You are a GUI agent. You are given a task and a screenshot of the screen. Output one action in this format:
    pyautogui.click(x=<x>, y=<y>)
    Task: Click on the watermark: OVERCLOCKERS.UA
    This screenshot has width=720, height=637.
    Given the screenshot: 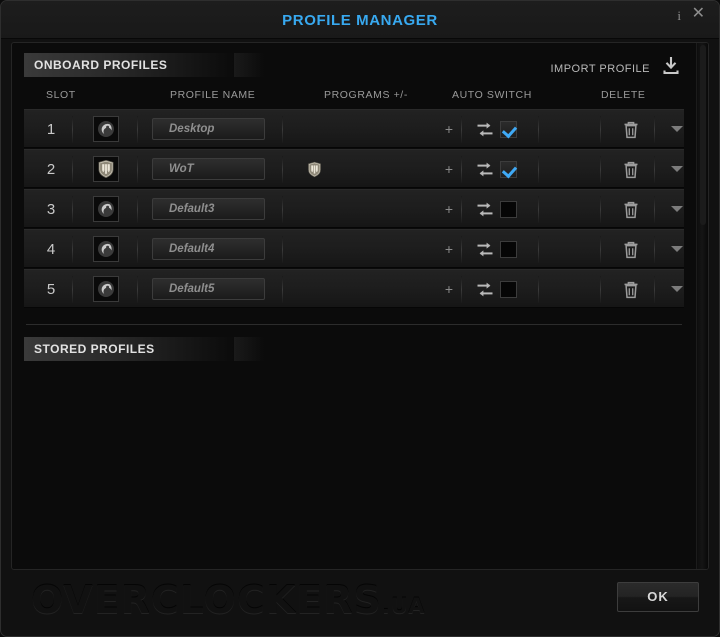 What is the action you would take?
    pyautogui.click(x=228, y=600)
    